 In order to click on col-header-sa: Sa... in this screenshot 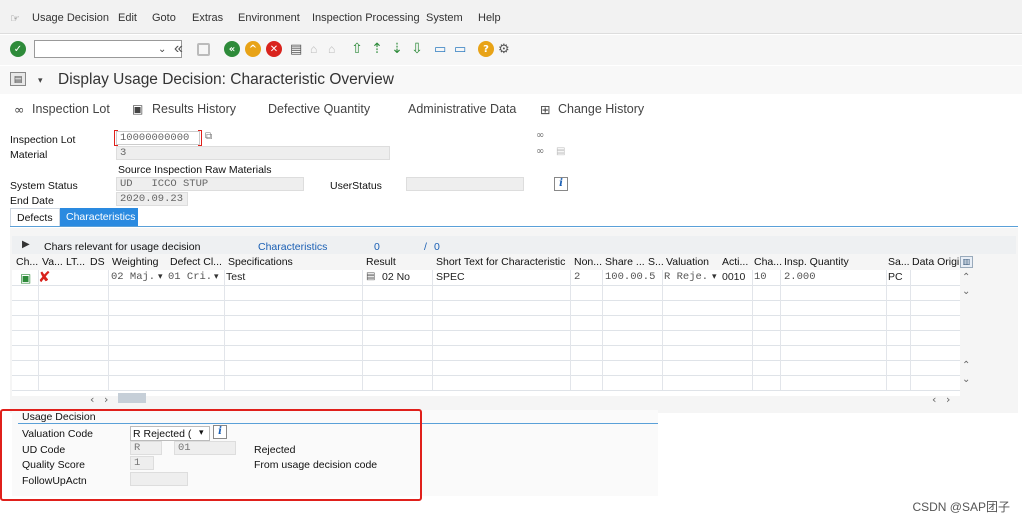, I will do `click(899, 262)`.